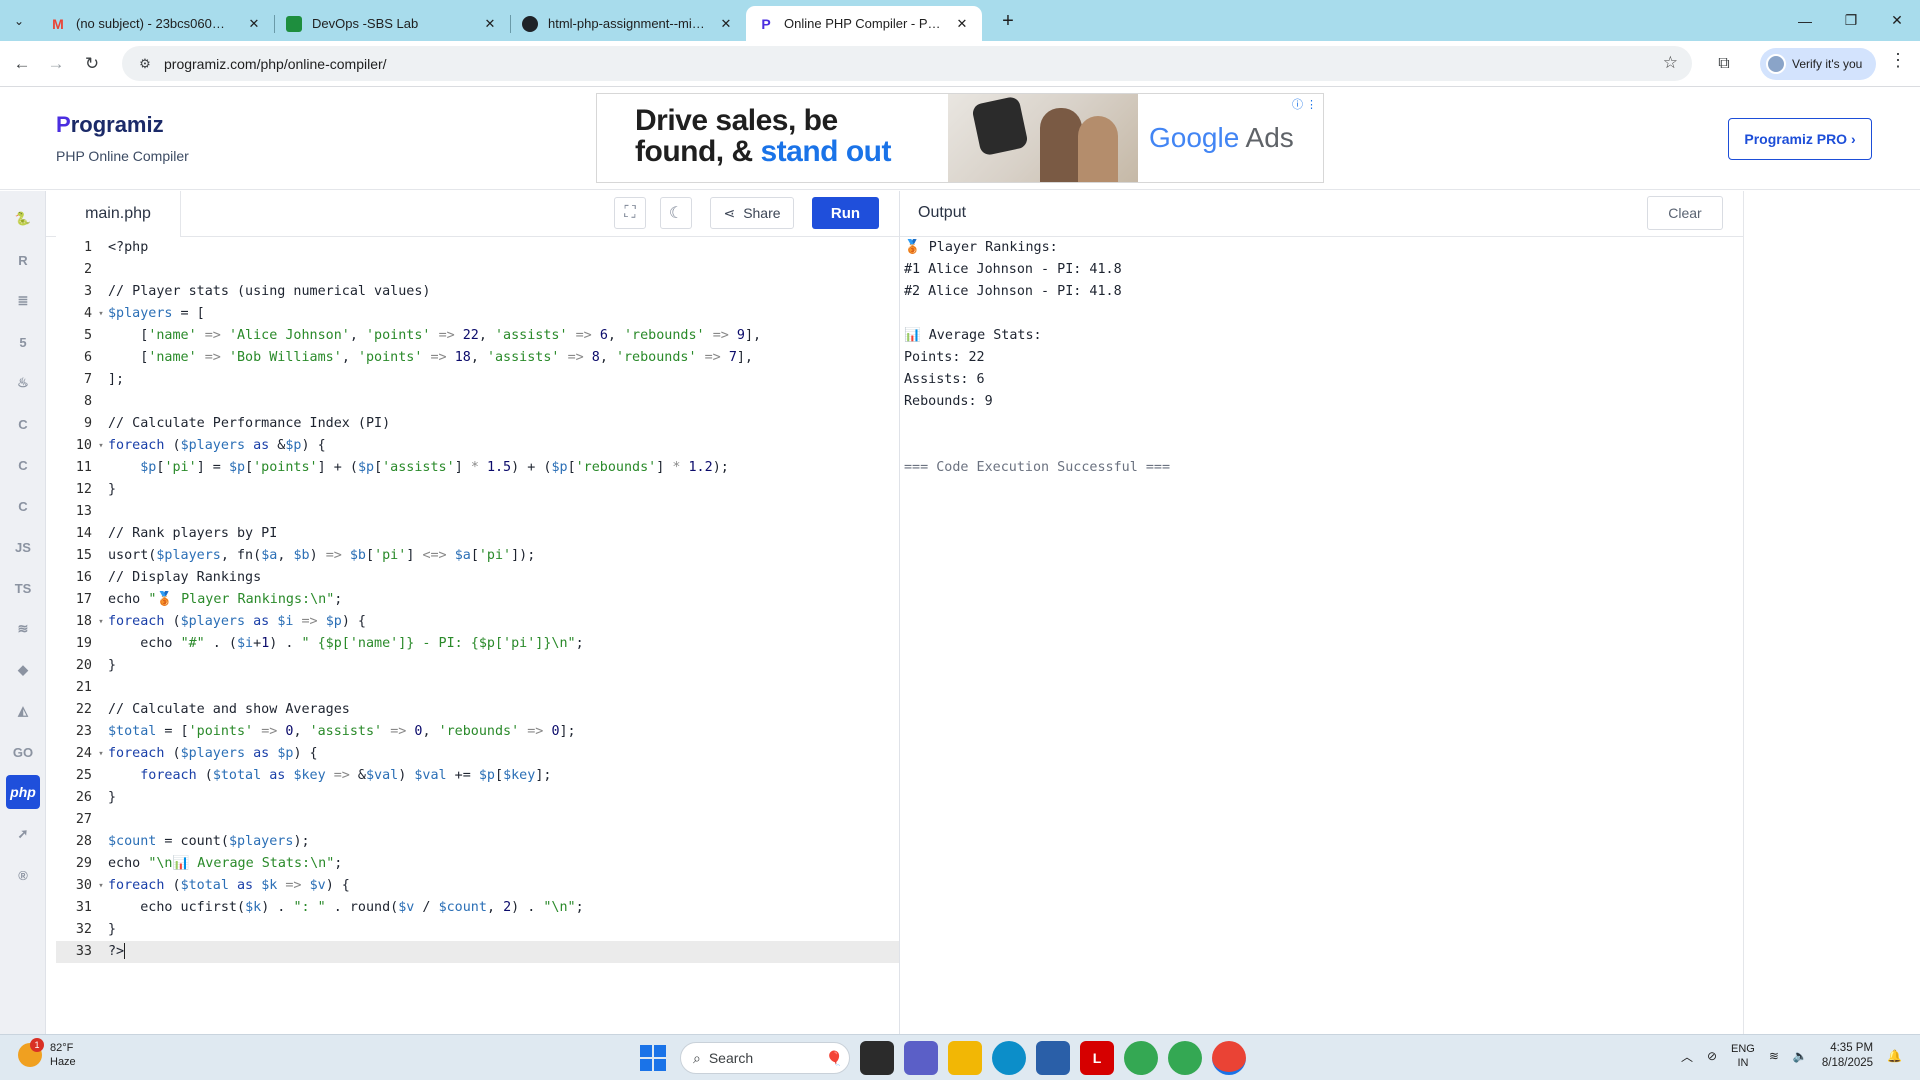  What do you see at coordinates (1774, 1056) in the screenshot?
I see `wifi-icon: ≋` at bounding box center [1774, 1056].